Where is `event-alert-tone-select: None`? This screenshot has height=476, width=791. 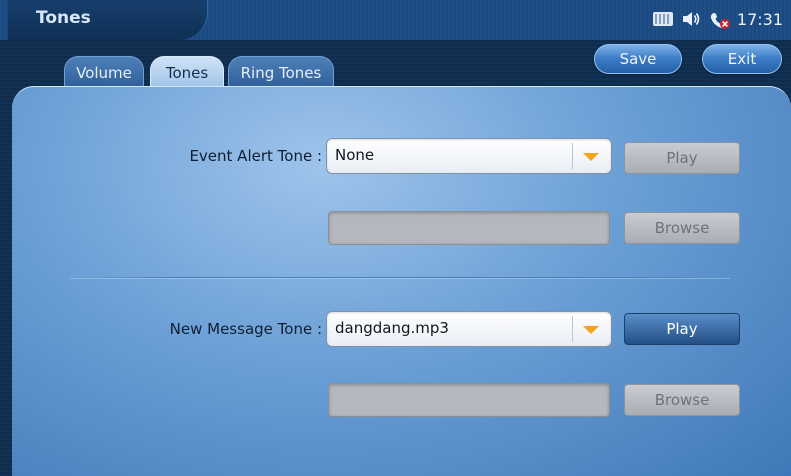
event-alert-tone-select: None is located at coordinates (469, 156).